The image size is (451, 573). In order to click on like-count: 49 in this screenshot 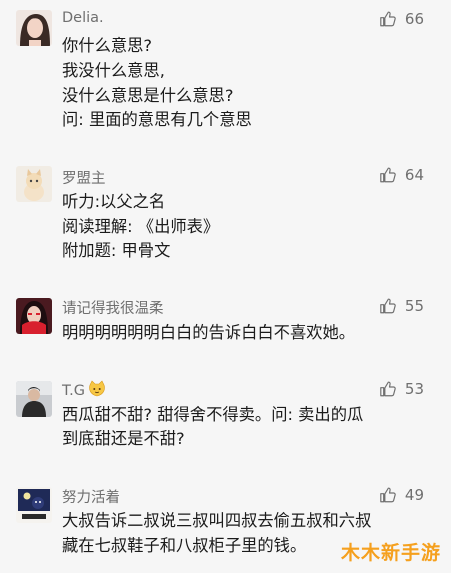, I will do `click(414, 495)`.